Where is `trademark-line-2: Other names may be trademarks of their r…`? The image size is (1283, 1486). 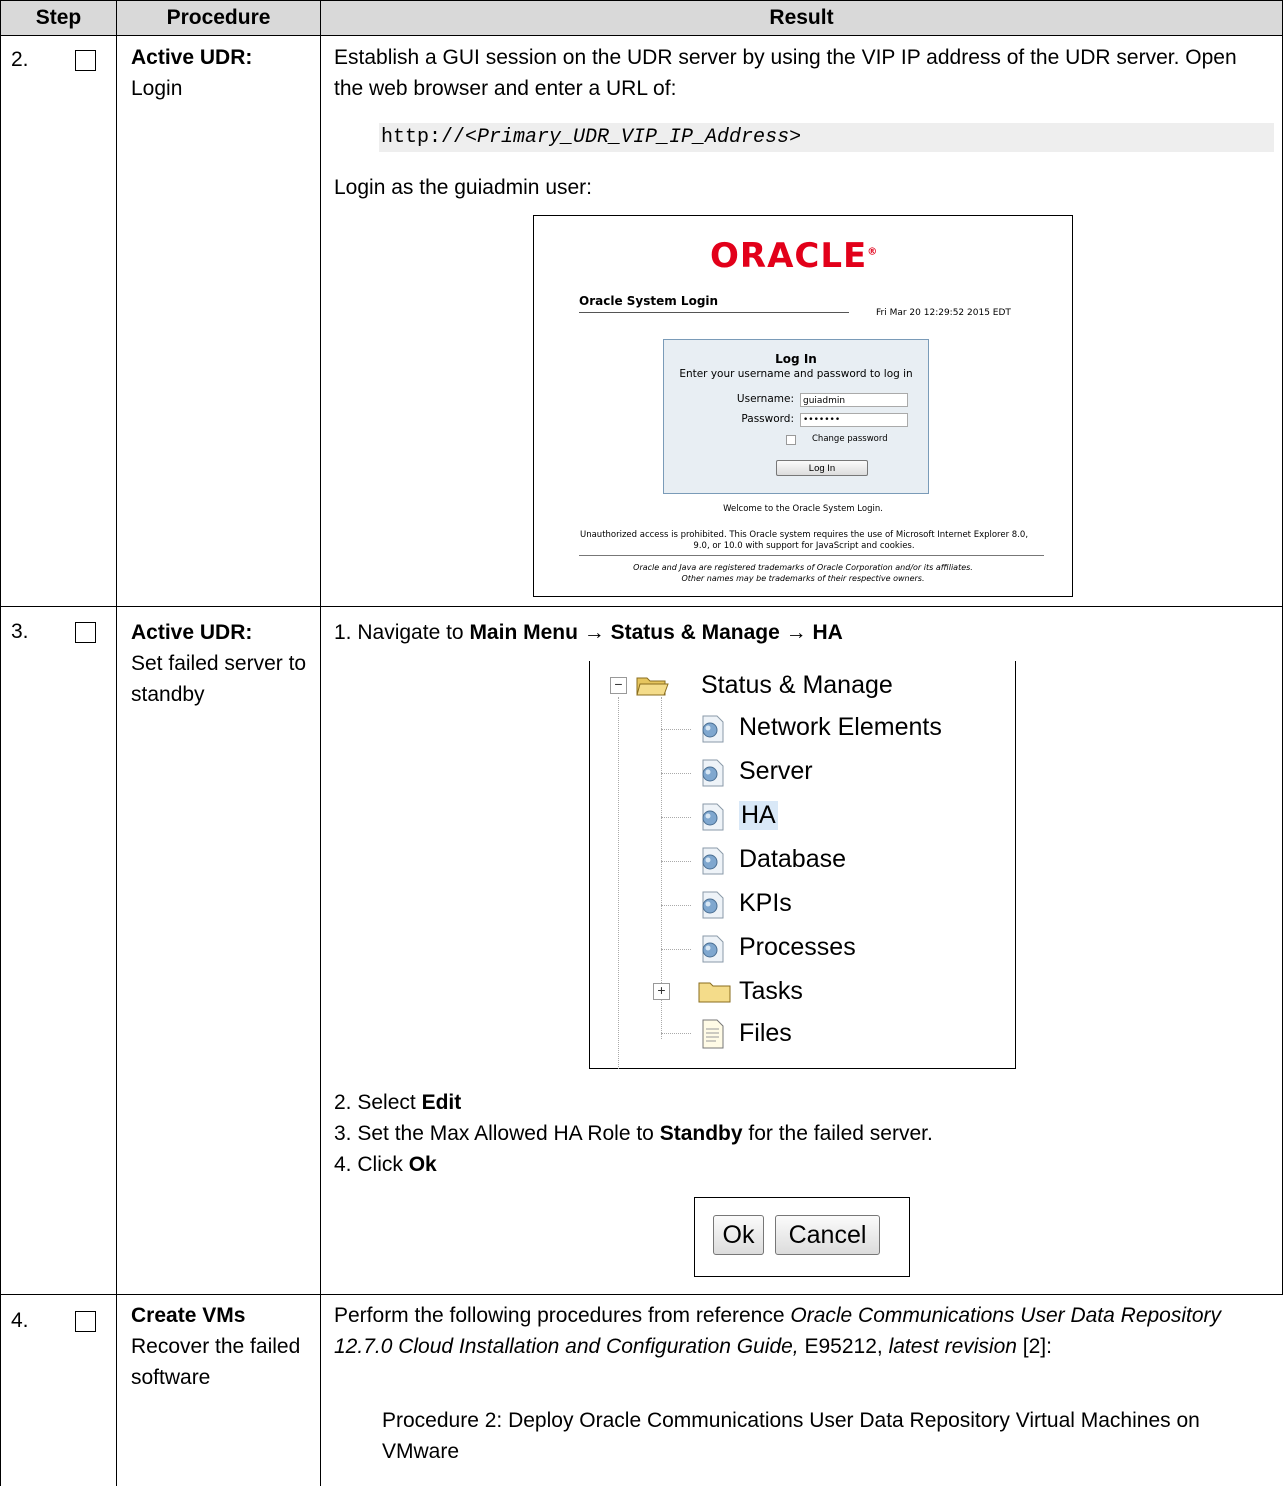 trademark-line-2: Other names may be trademarks of their r… is located at coordinates (803, 578).